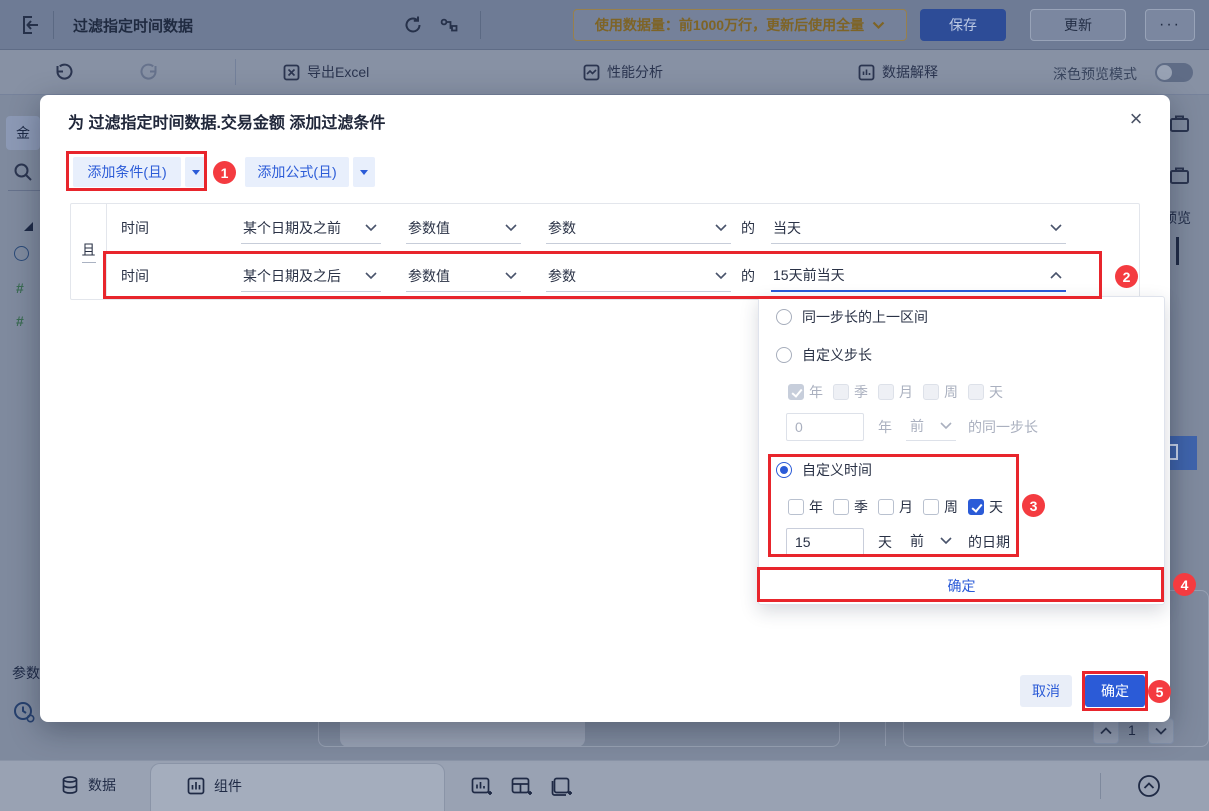 This screenshot has height=811, width=1209. I want to click on annotation-badge-1: 1, so click(224, 172).